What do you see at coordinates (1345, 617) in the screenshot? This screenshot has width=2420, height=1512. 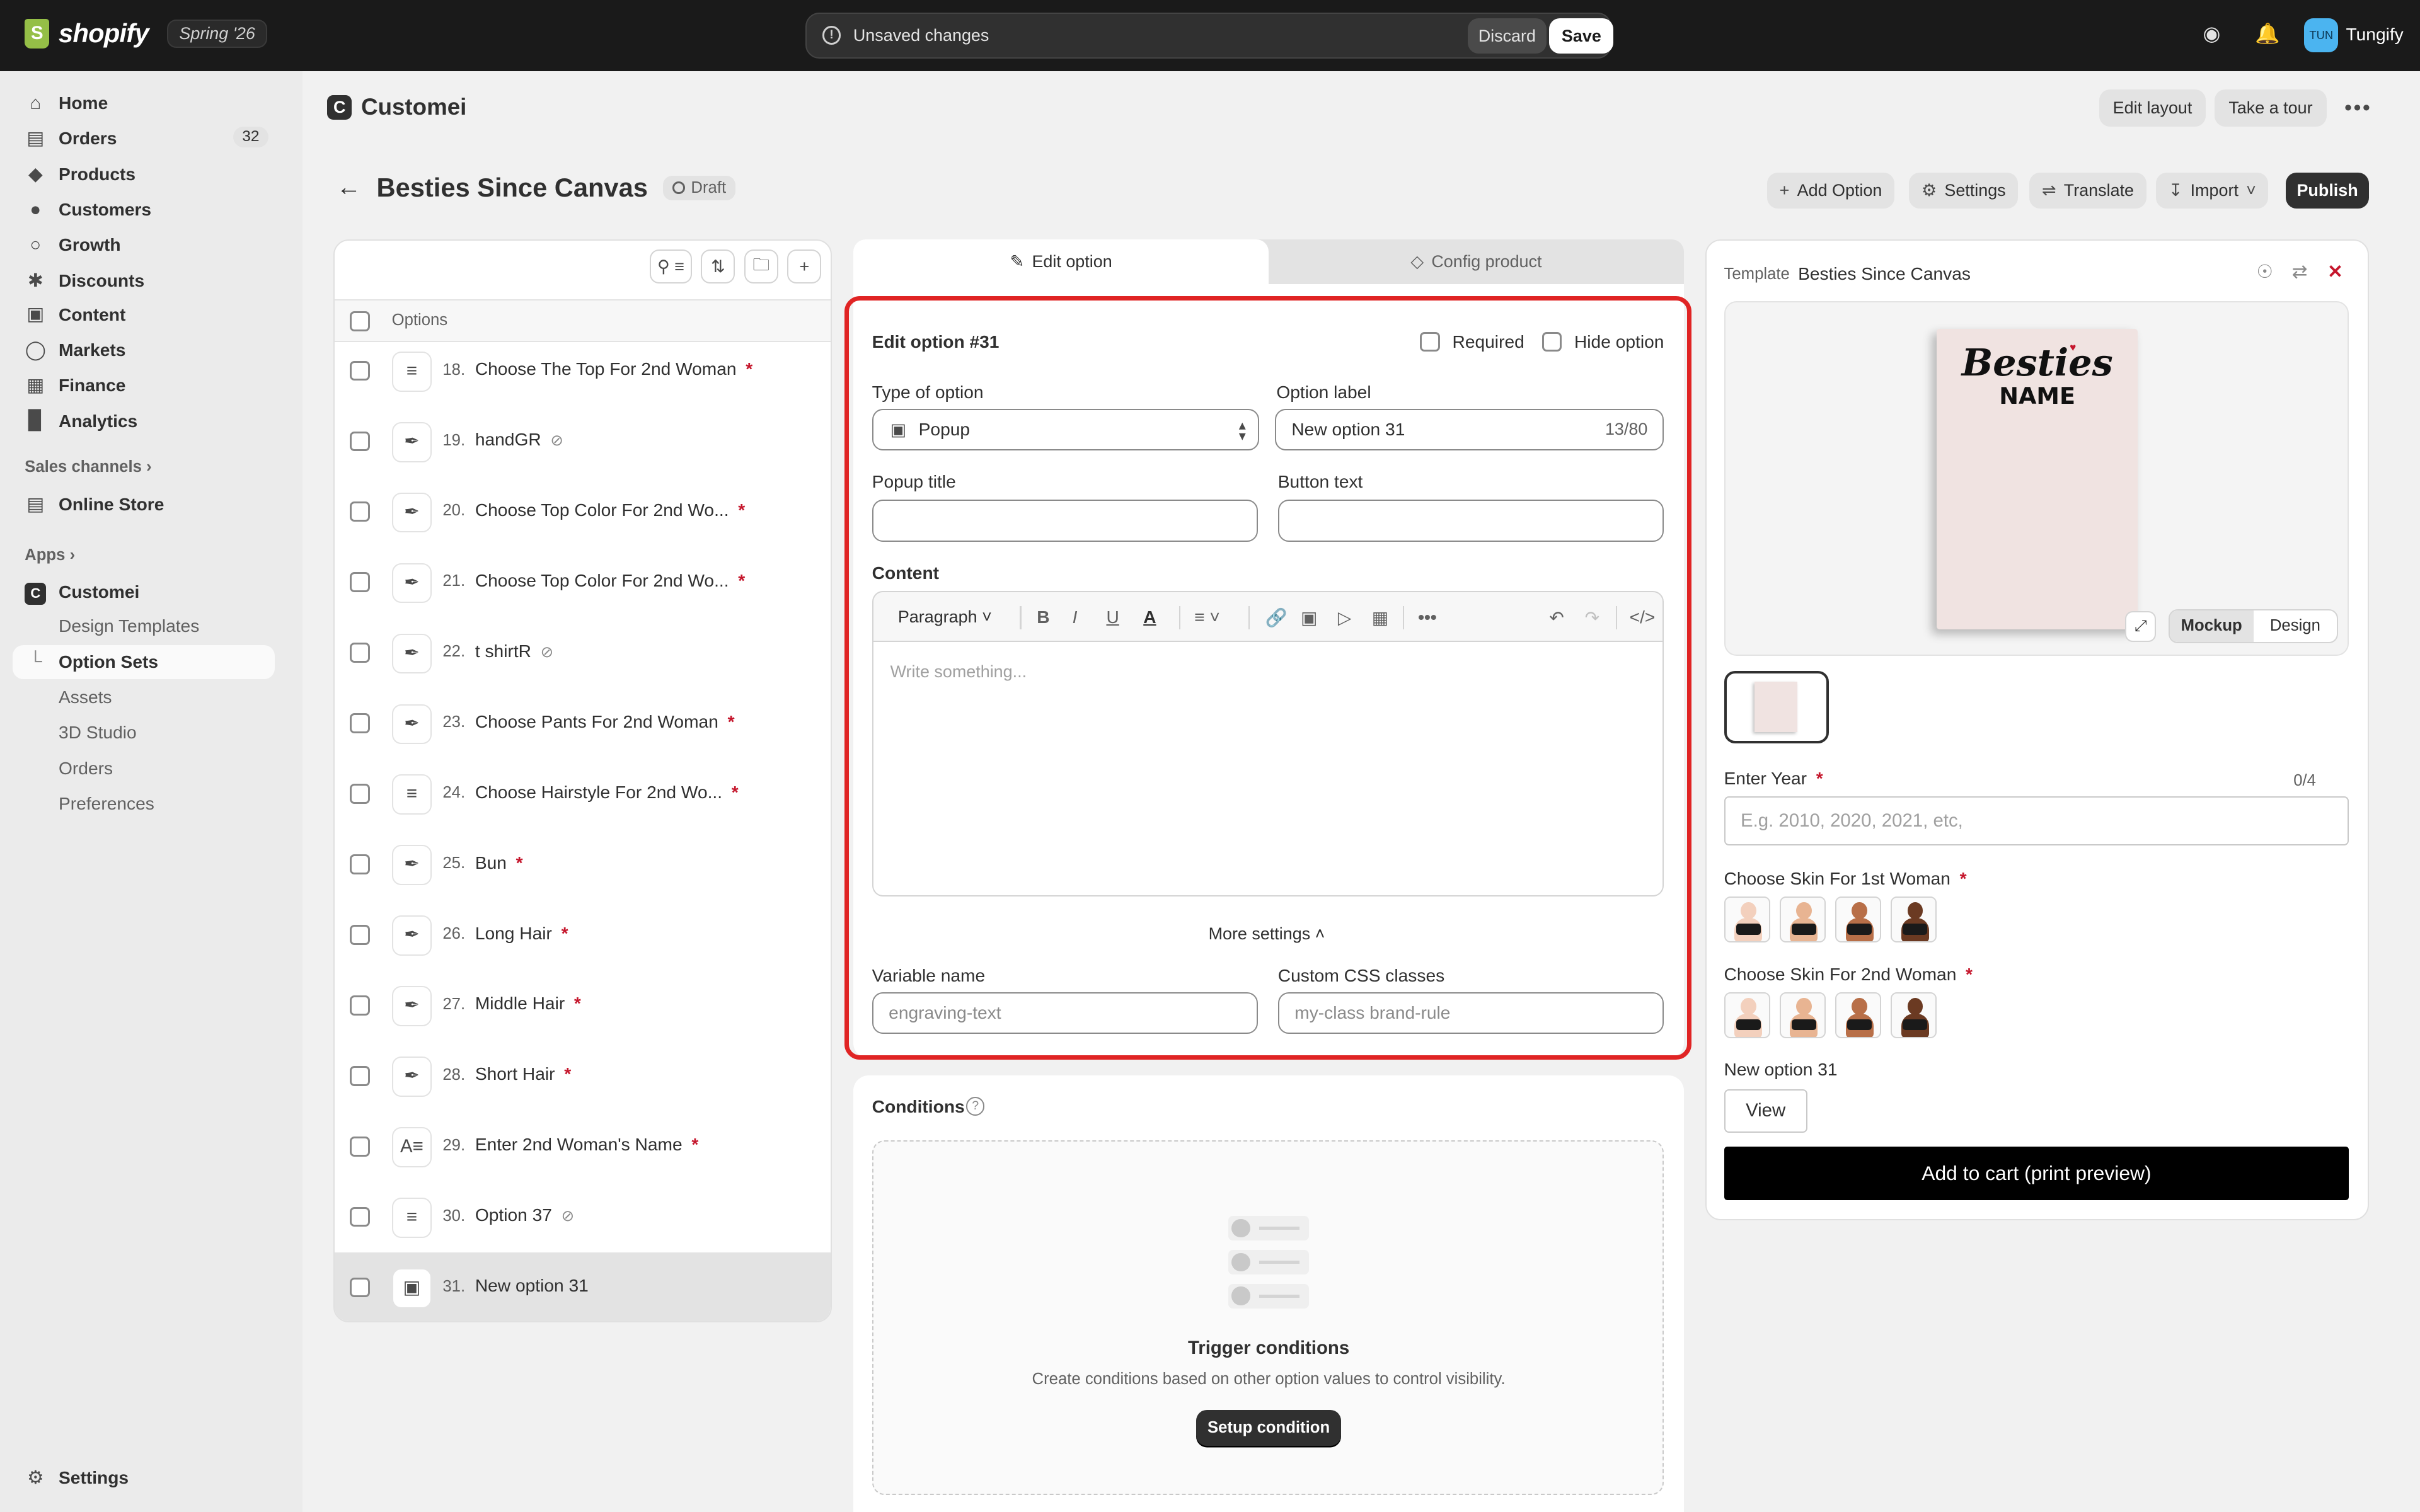 I see `video-icon: ▷` at bounding box center [1345, 617].